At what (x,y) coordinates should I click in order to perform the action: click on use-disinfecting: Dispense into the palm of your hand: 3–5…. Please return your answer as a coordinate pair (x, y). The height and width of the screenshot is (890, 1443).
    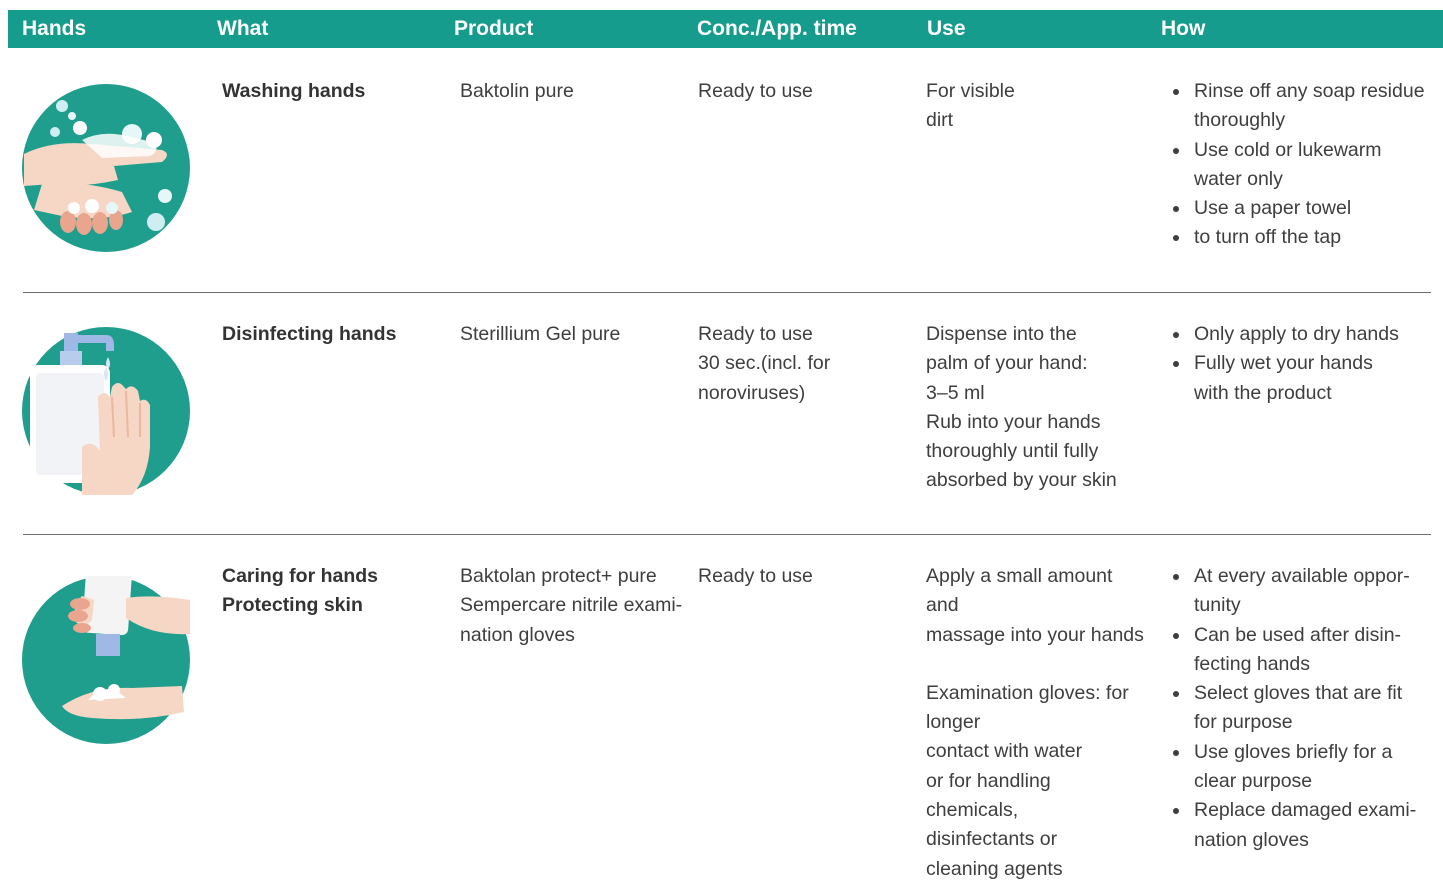
    Looking at the image, I should click on (1021, 407).